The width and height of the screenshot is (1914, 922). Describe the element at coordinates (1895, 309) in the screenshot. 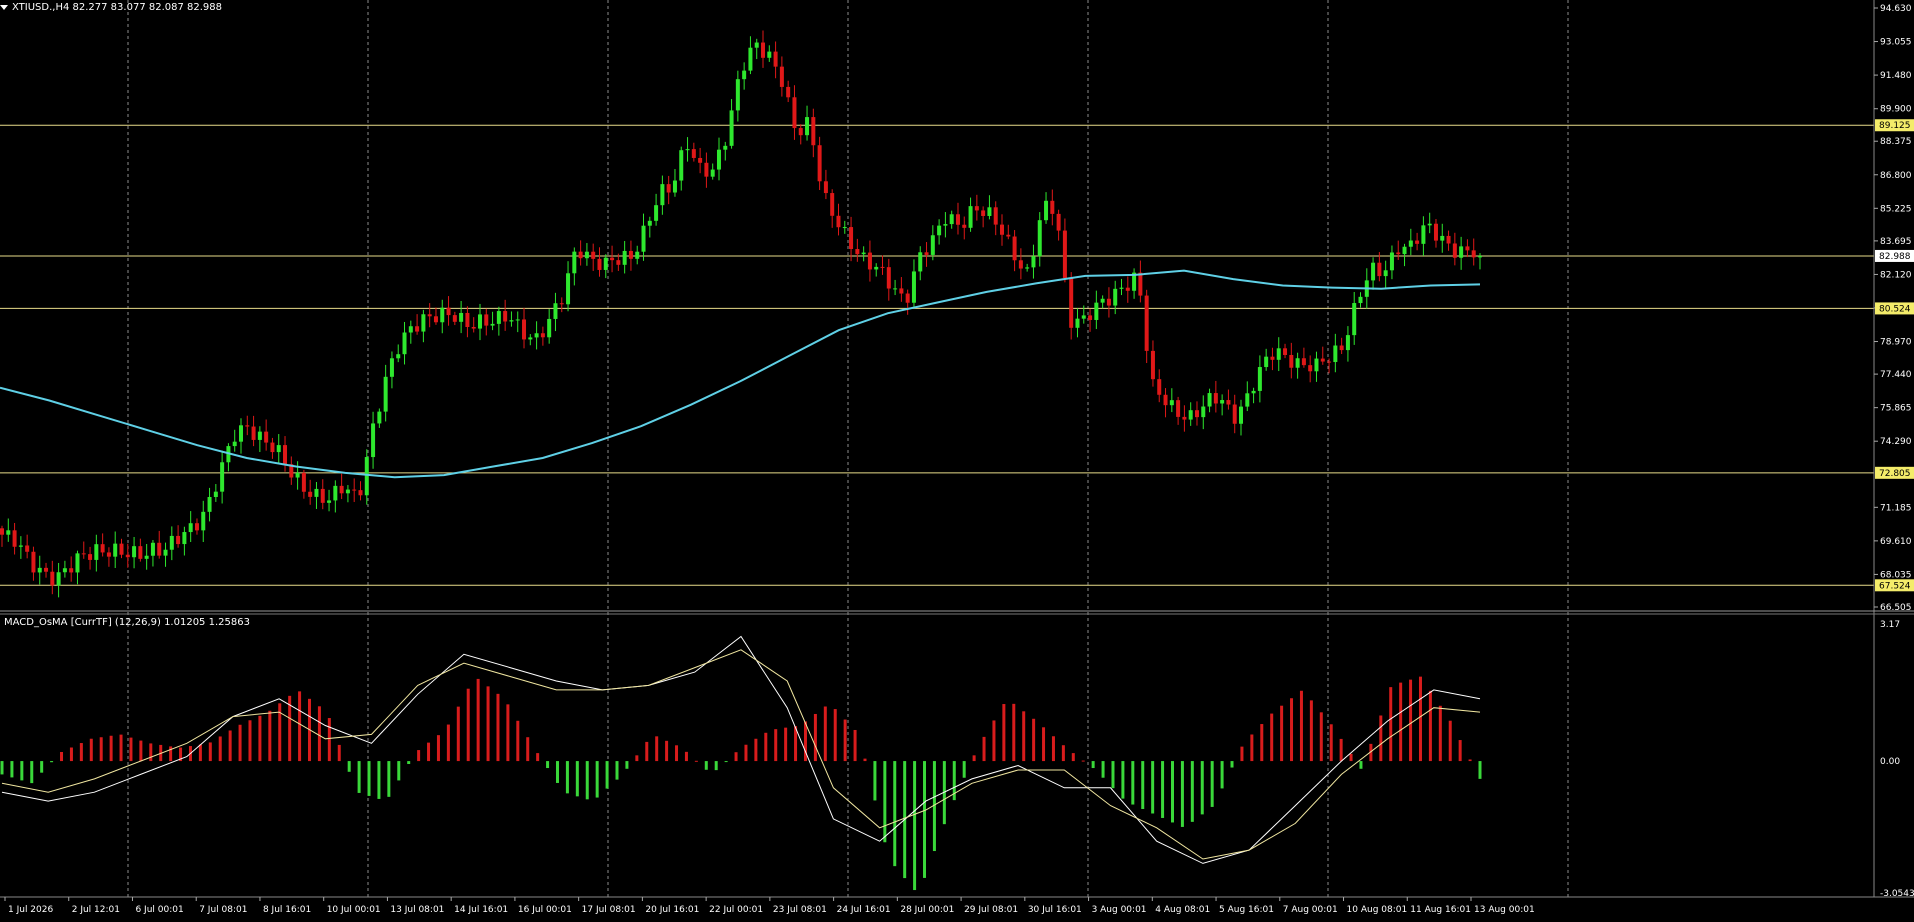

I see `price-tag-label: 80.524` at that location.